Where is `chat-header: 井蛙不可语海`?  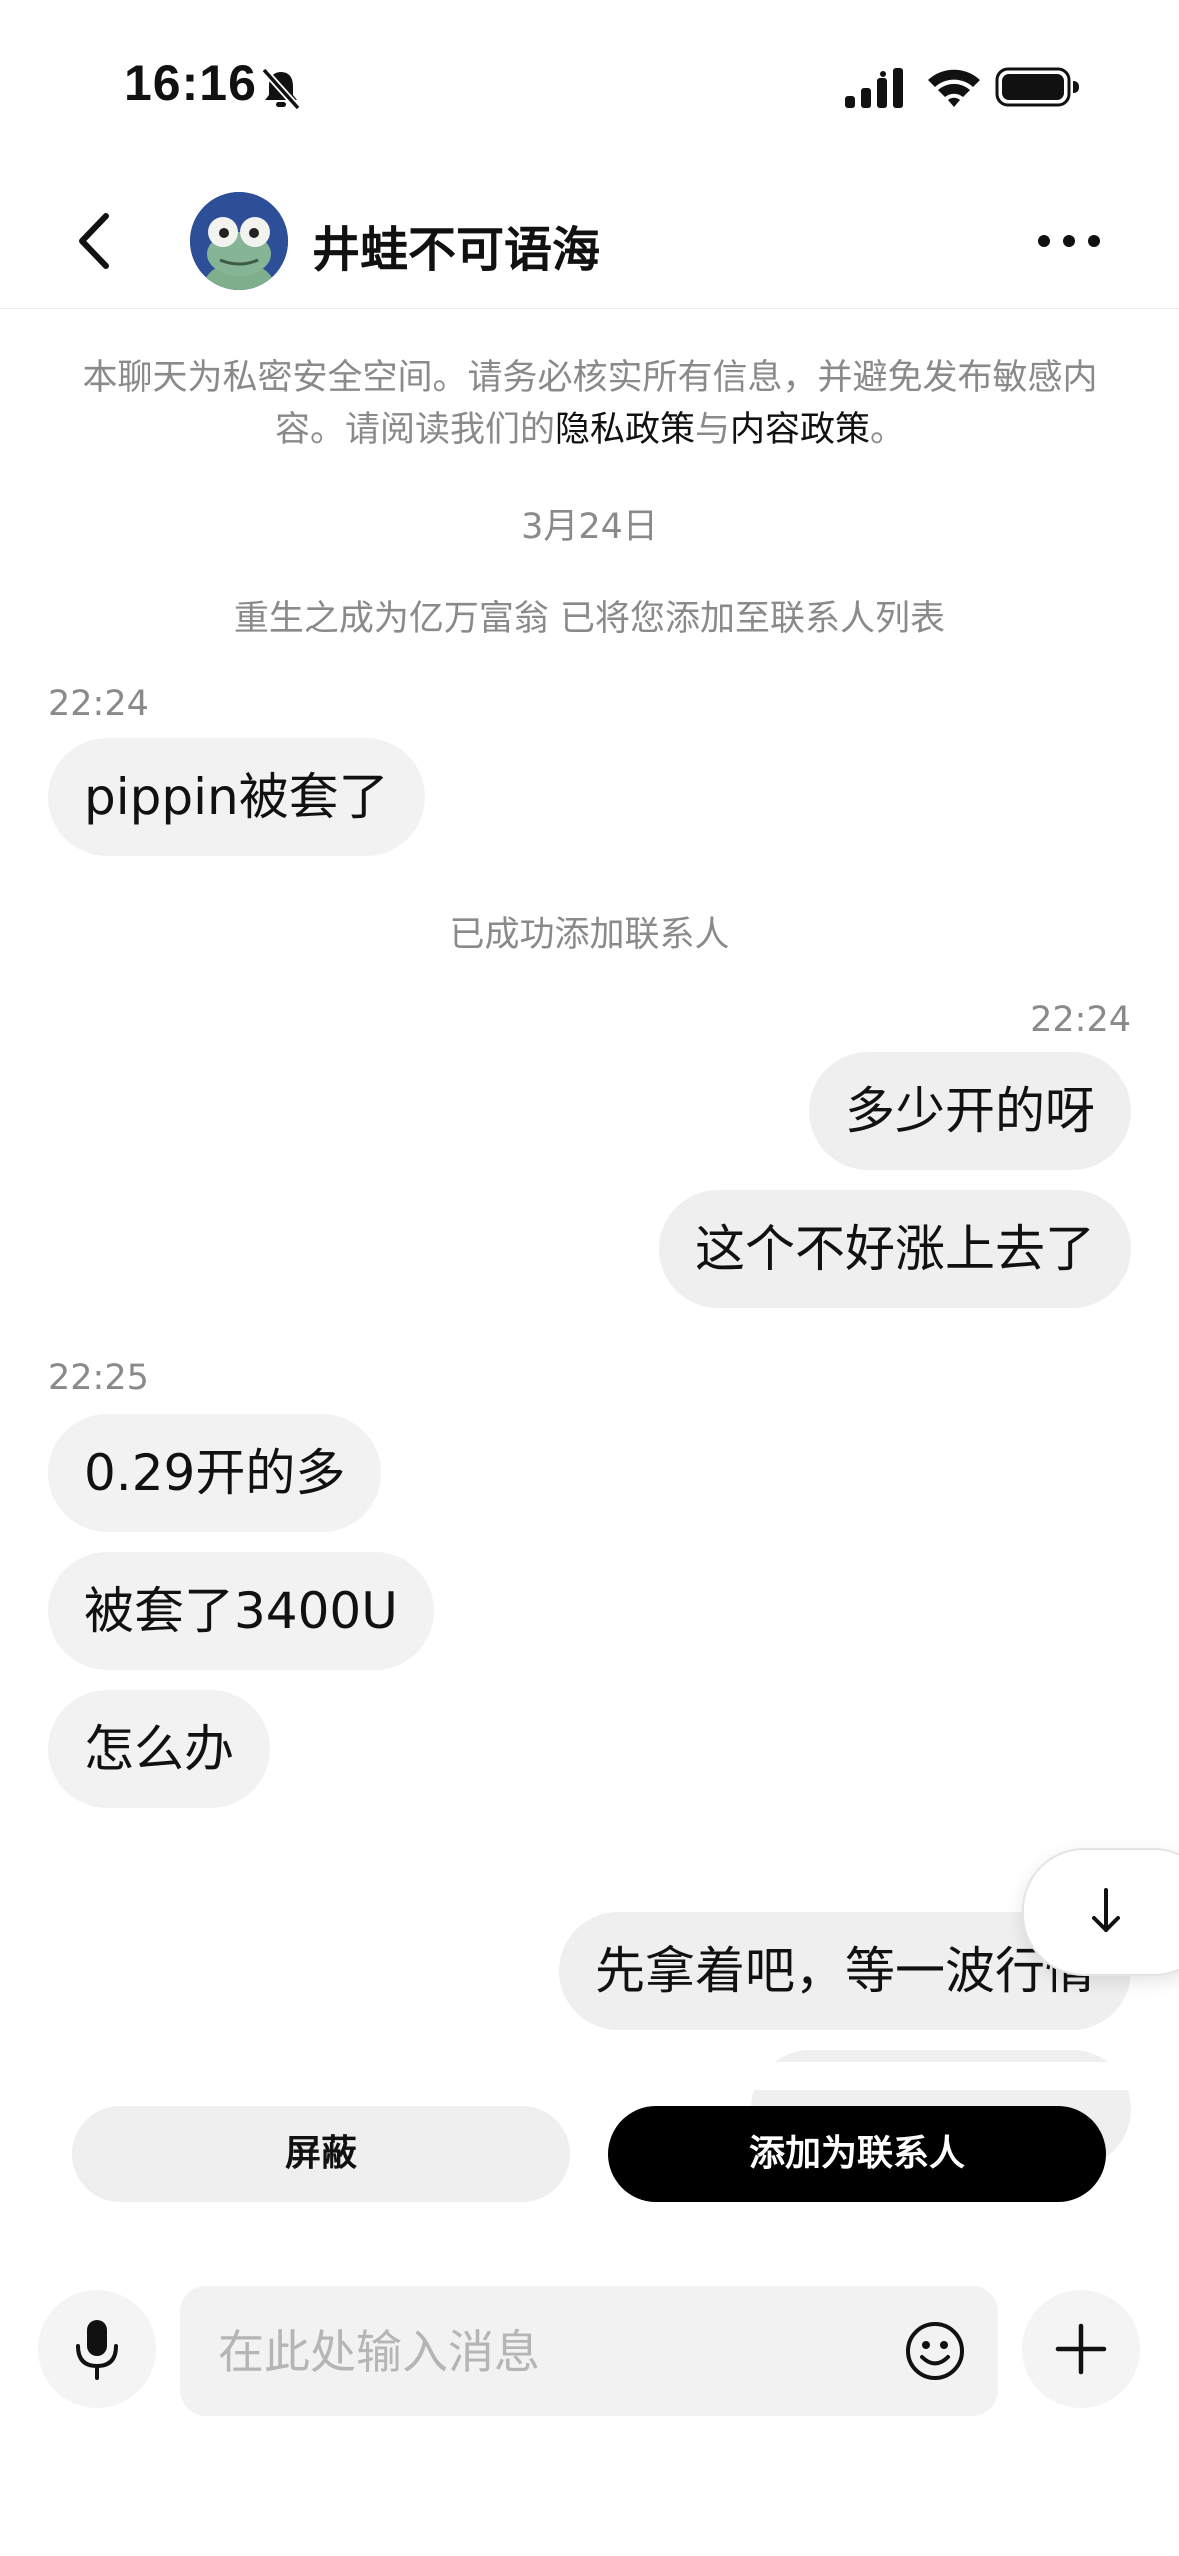
chat-header: 井蛙不可语海 is located at coordinates (589, 239).